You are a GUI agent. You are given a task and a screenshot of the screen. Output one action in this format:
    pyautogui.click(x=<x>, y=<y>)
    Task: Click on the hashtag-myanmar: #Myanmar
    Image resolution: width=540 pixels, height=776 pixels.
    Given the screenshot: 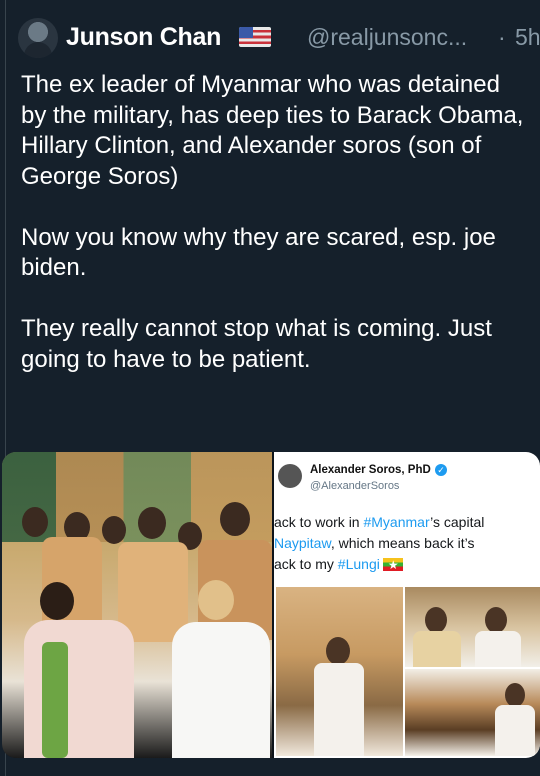 What is the action you would take?
    pyautogui.click(x=397, y=522)
    